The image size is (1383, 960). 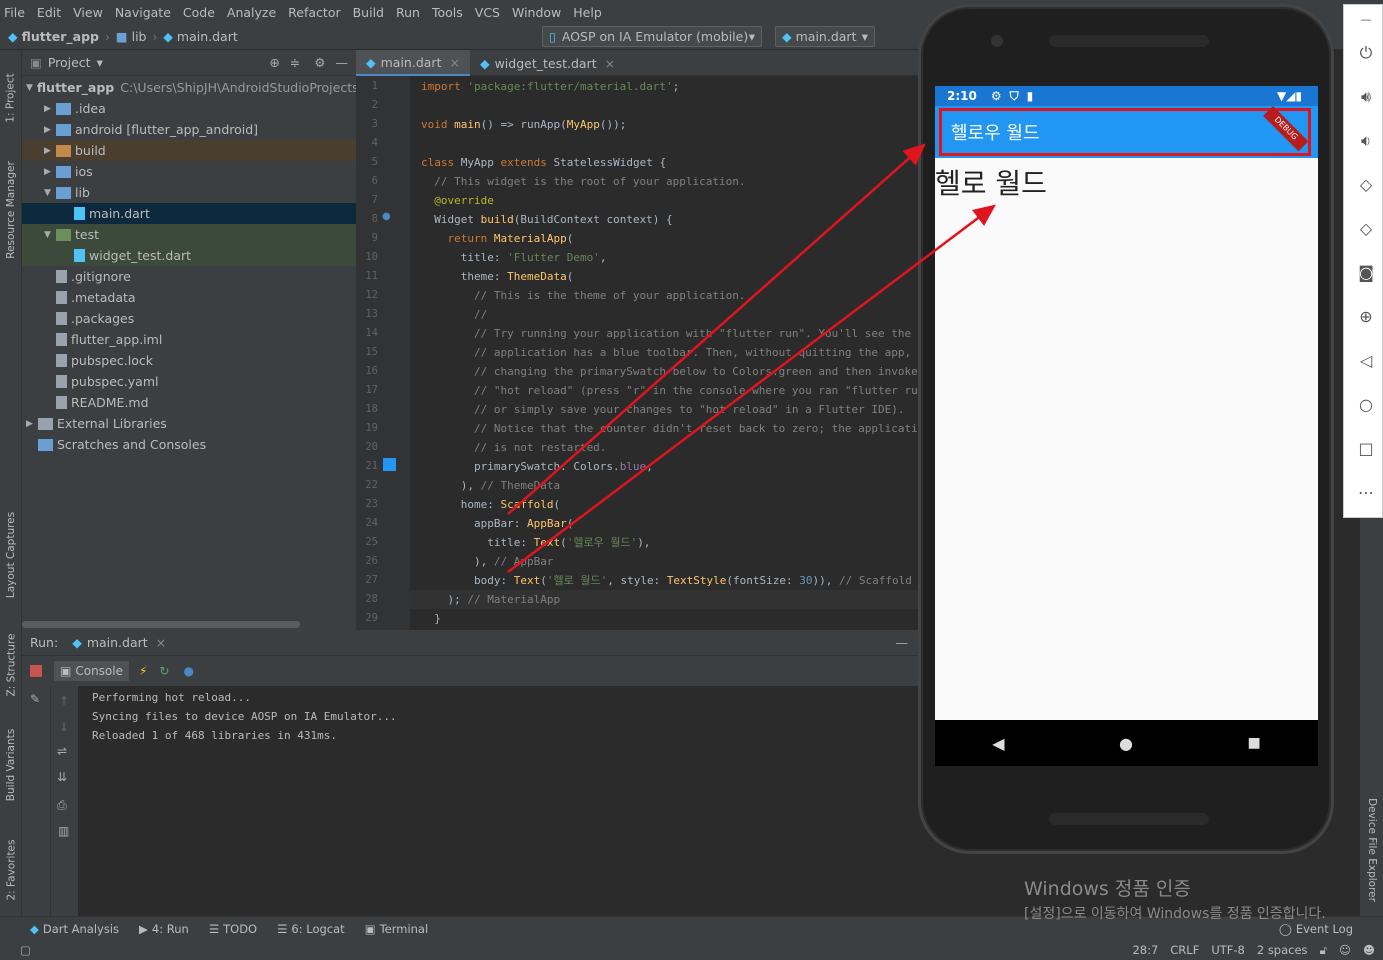 What do you see at coordinates (189, 255) in the screenshot?
I see `tree-item: widget_test.dart` at bounding box center [189, 255].